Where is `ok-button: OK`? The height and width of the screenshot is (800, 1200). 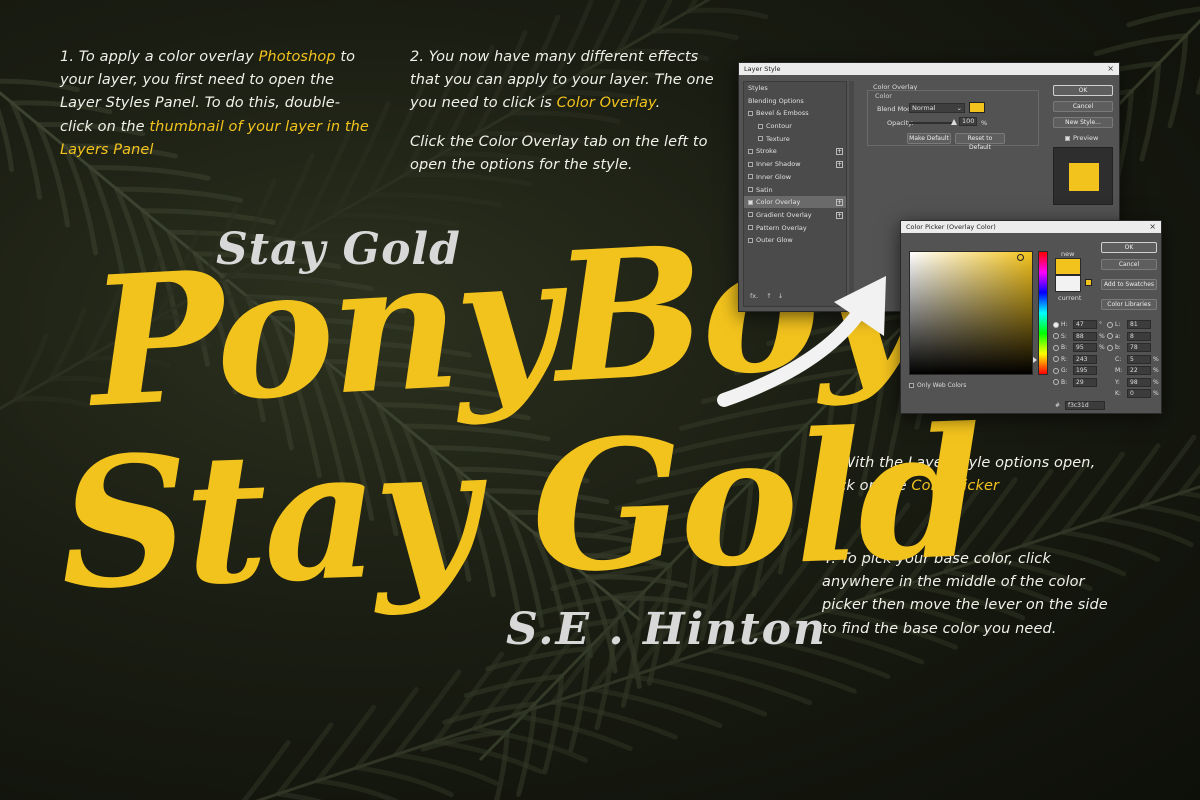 ok-button: OK is located at coordinates (1083, 90).